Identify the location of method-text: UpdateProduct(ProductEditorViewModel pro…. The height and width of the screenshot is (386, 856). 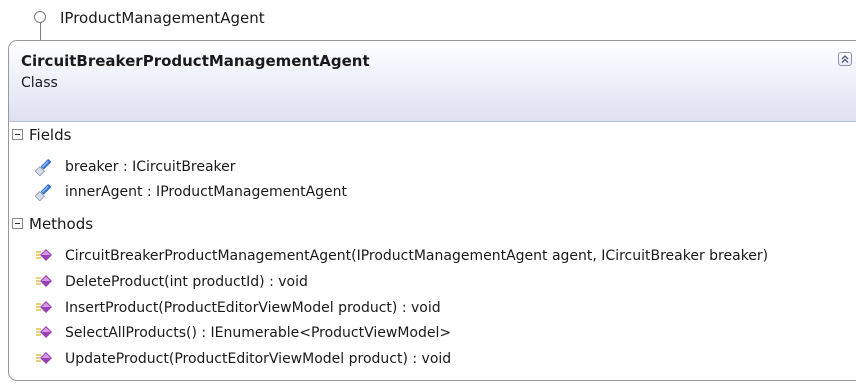
(258, 359).